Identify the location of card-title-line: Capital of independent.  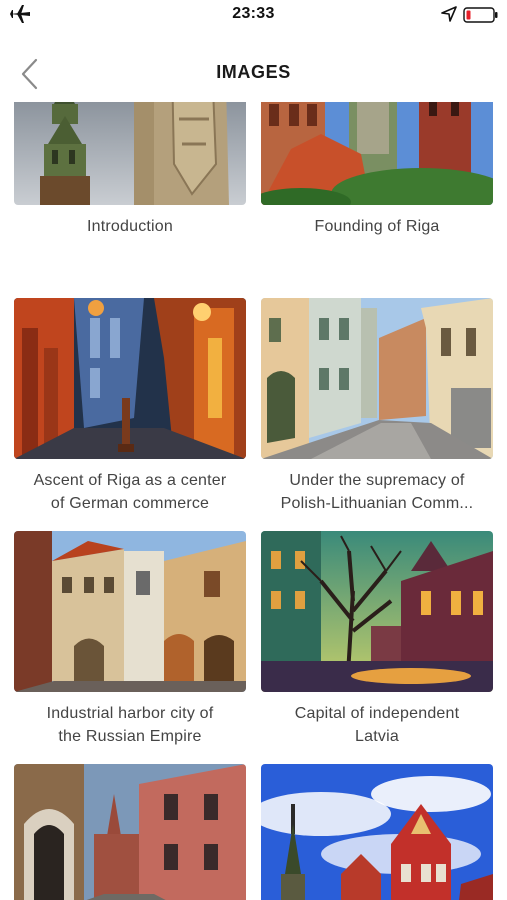
(377, 713).